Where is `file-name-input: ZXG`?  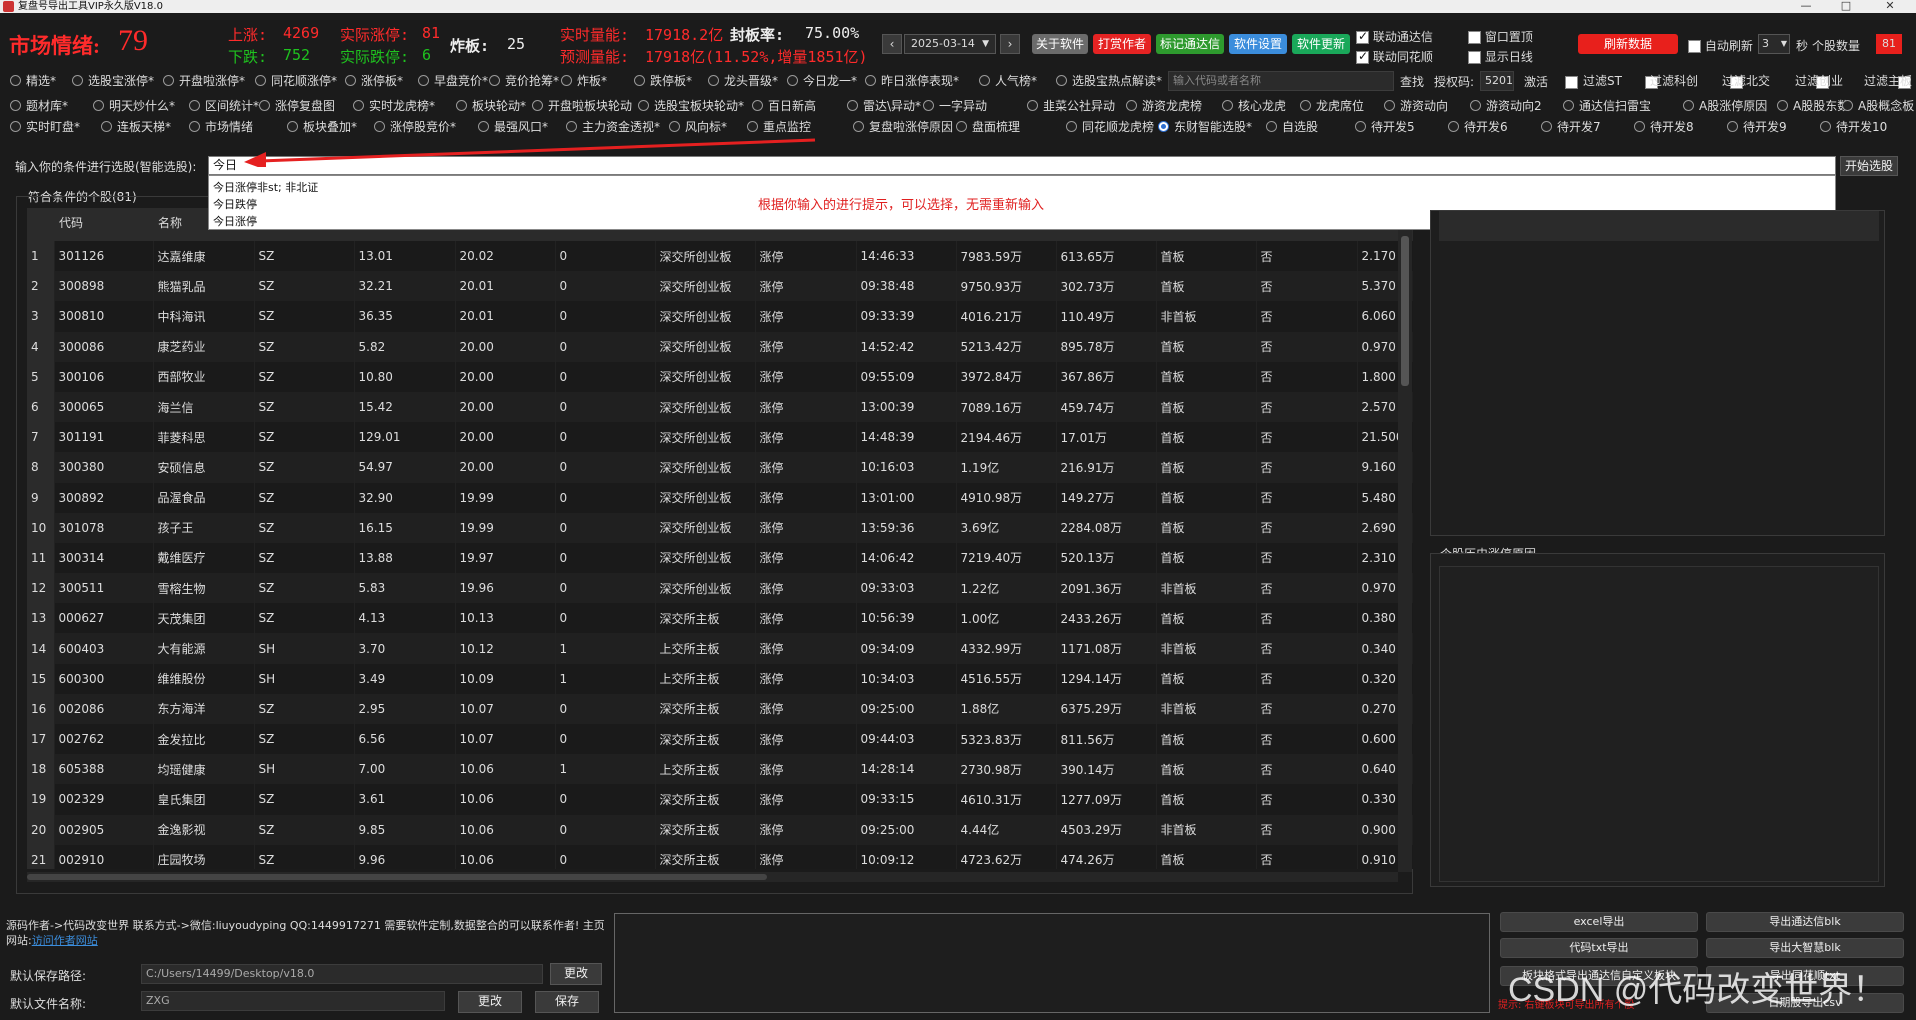 file-name-input: ZXG is located at coordinates (293, 1001).